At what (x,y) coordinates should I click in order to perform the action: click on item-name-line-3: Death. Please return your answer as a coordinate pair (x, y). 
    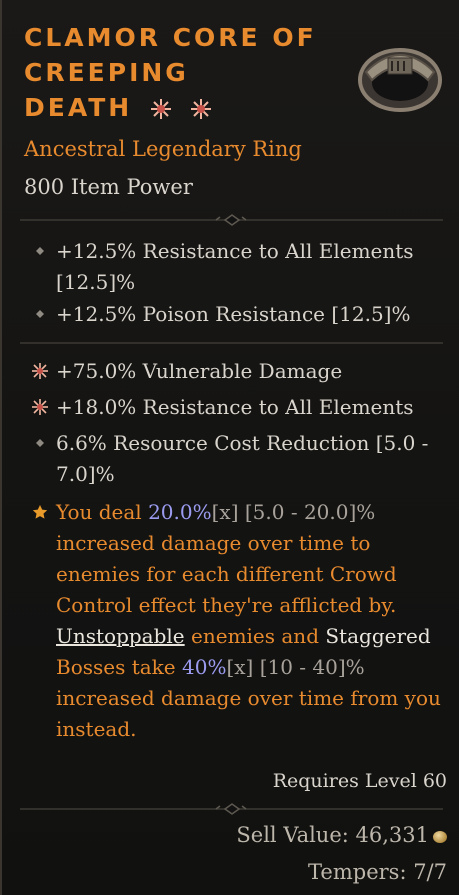
    Looking at the image, I should click on (78, 107).